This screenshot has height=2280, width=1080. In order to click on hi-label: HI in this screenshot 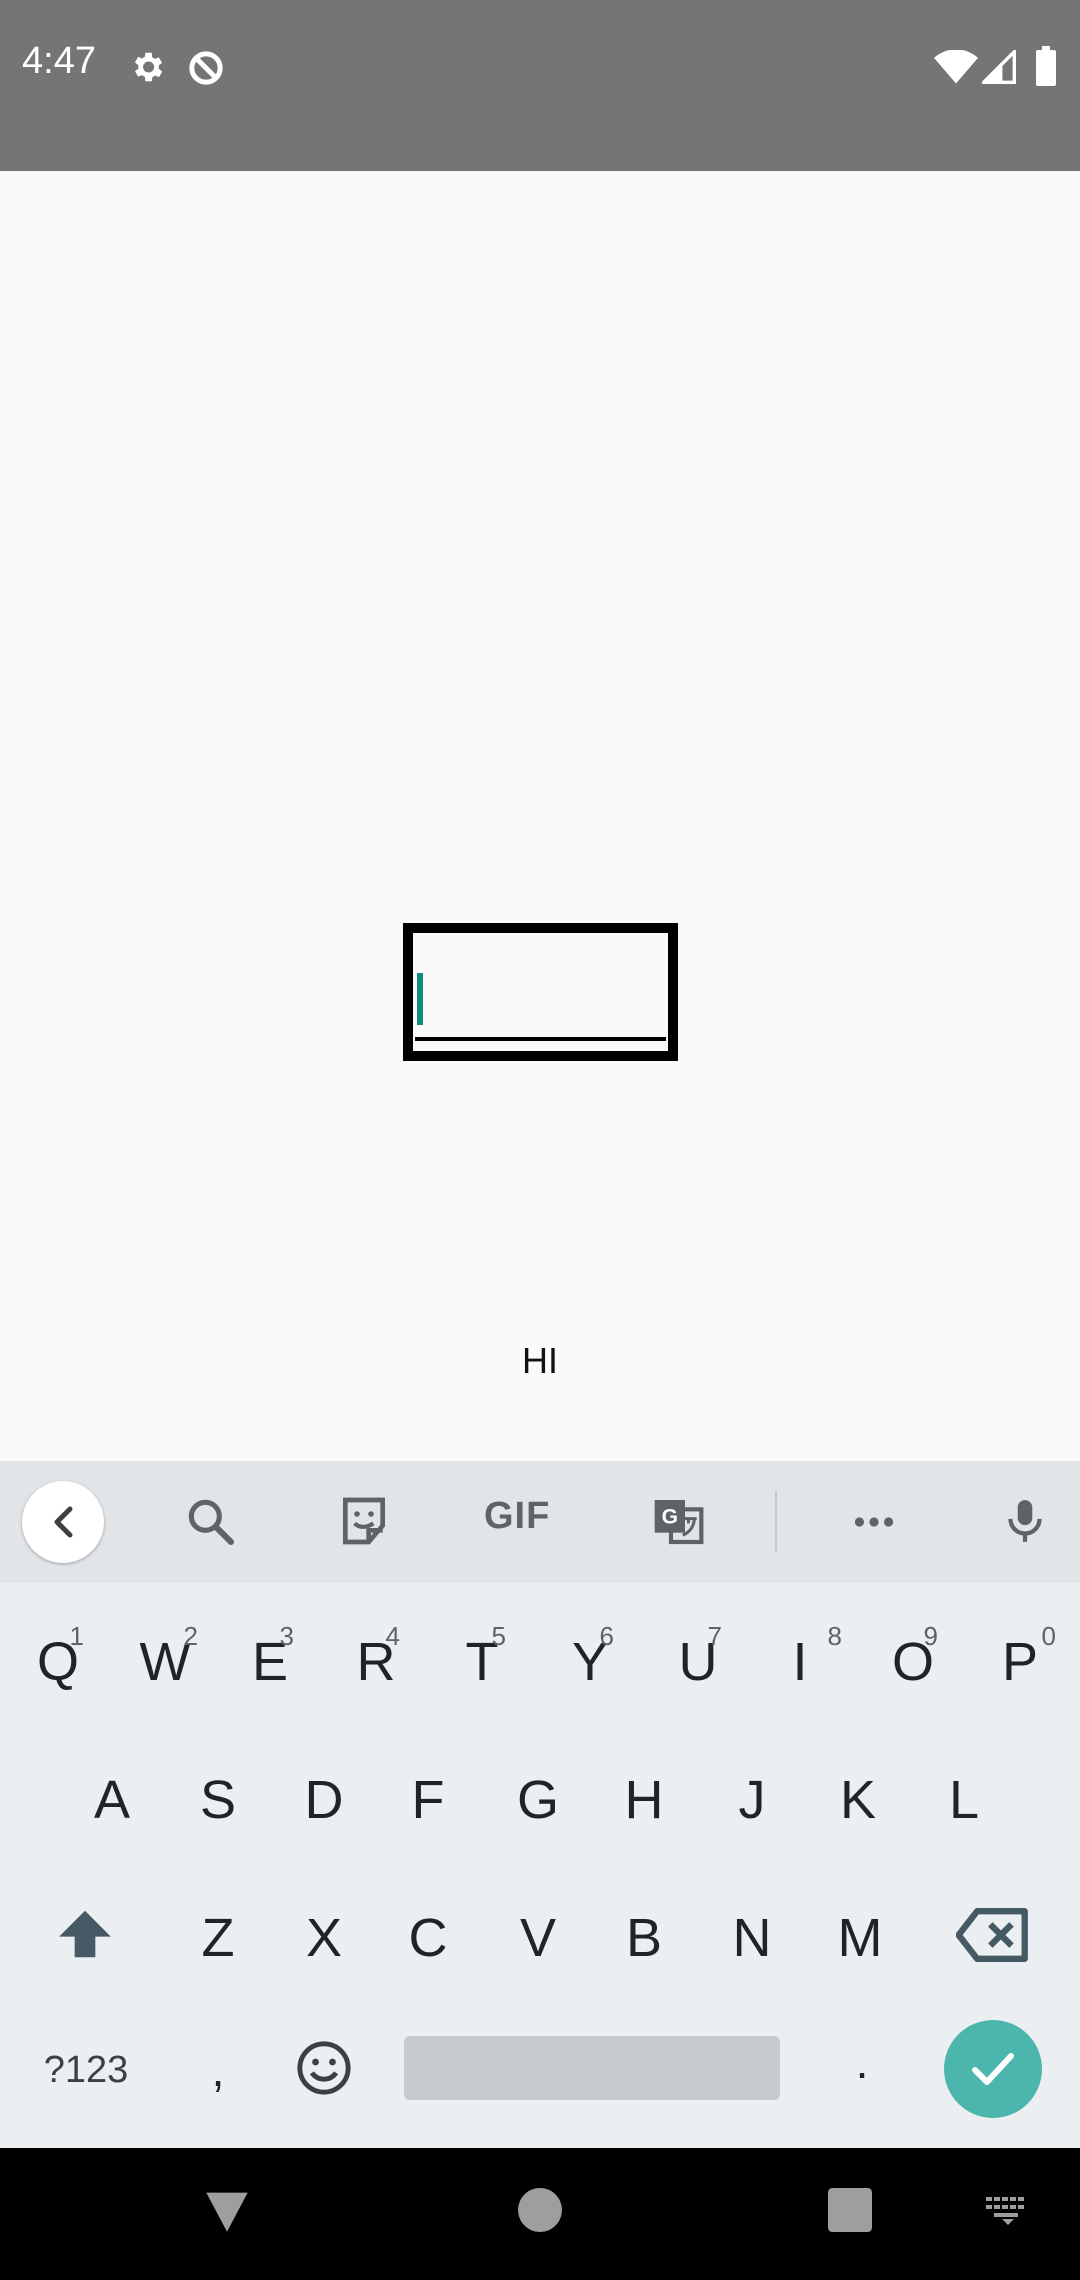, I will do `click(540, 1360)`.